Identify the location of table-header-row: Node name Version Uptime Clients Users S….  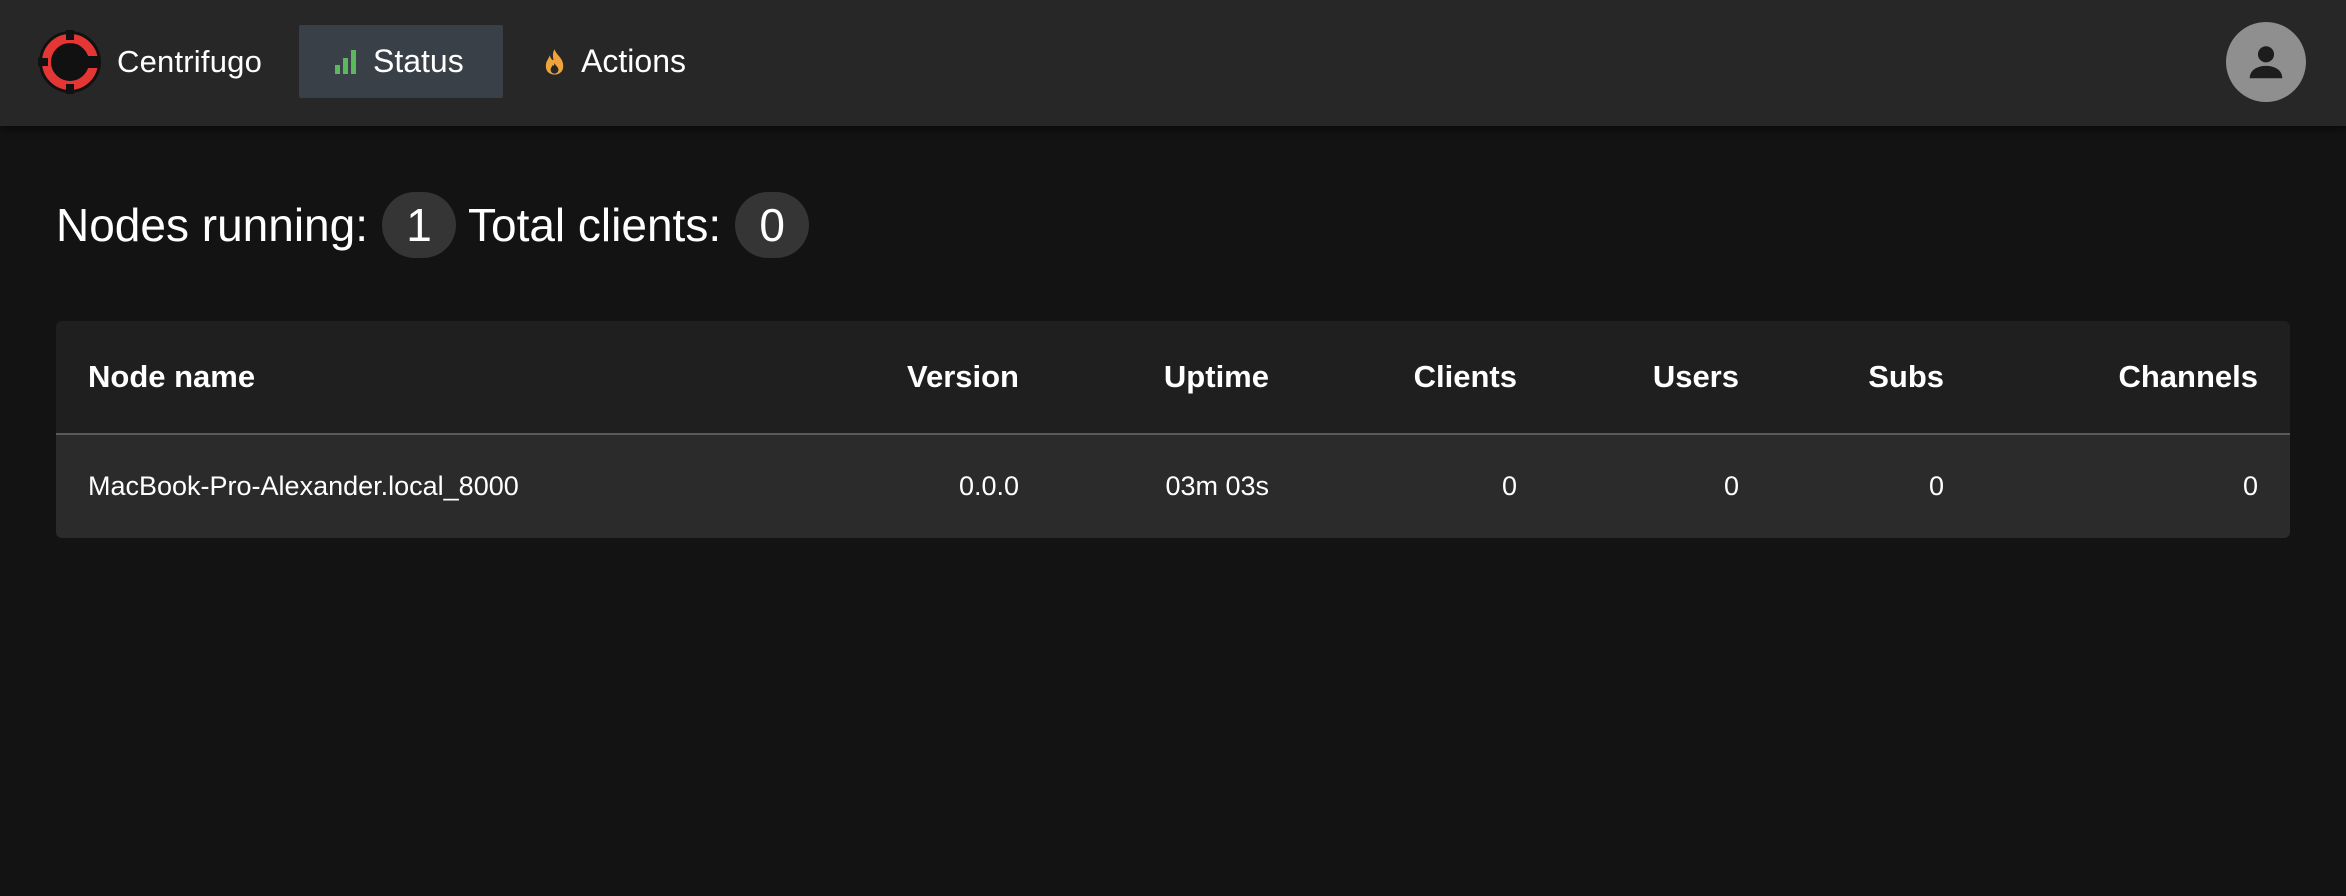
(1173, 378).